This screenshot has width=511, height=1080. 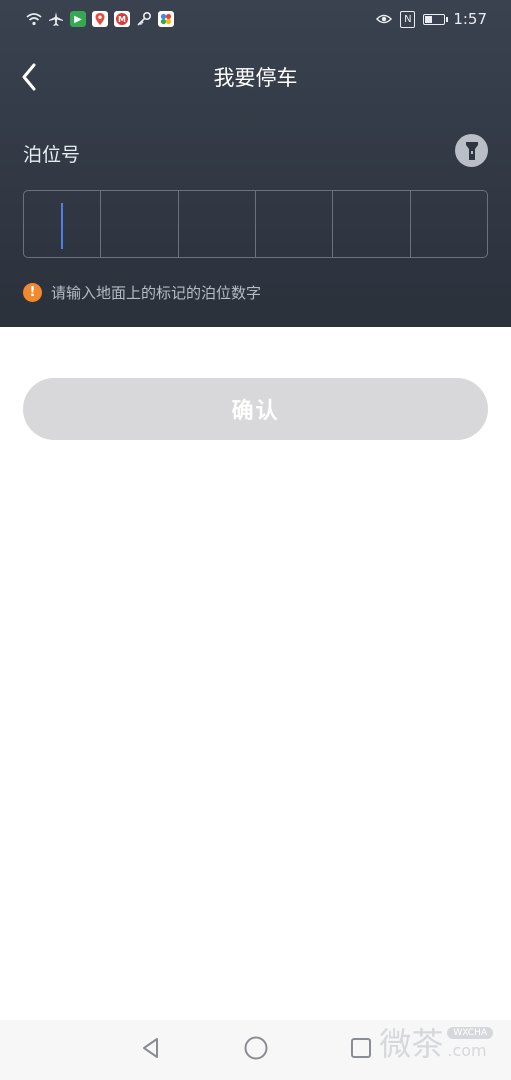 I want to click on confirm-button: 确认, so click(x=255, y=409).